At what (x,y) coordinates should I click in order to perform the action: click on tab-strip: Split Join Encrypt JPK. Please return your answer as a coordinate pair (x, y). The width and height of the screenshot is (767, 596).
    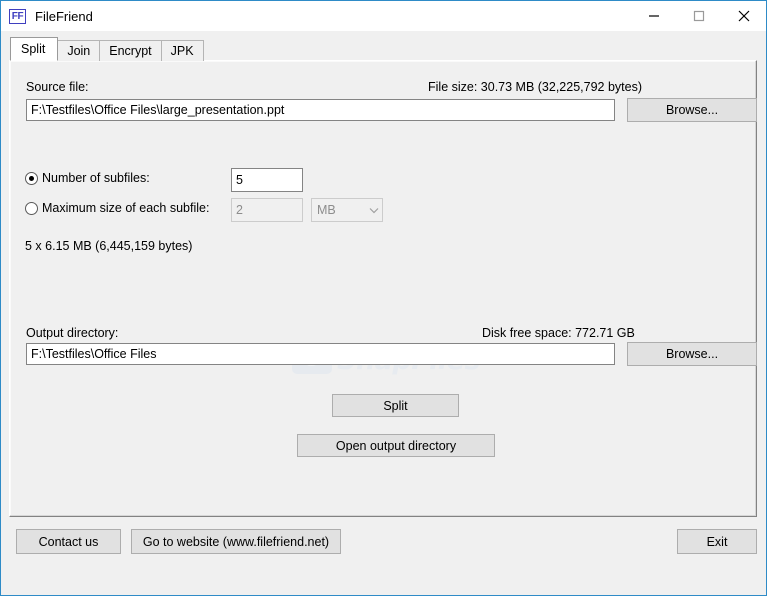
    Looking at the image, I should click on (107, 49).